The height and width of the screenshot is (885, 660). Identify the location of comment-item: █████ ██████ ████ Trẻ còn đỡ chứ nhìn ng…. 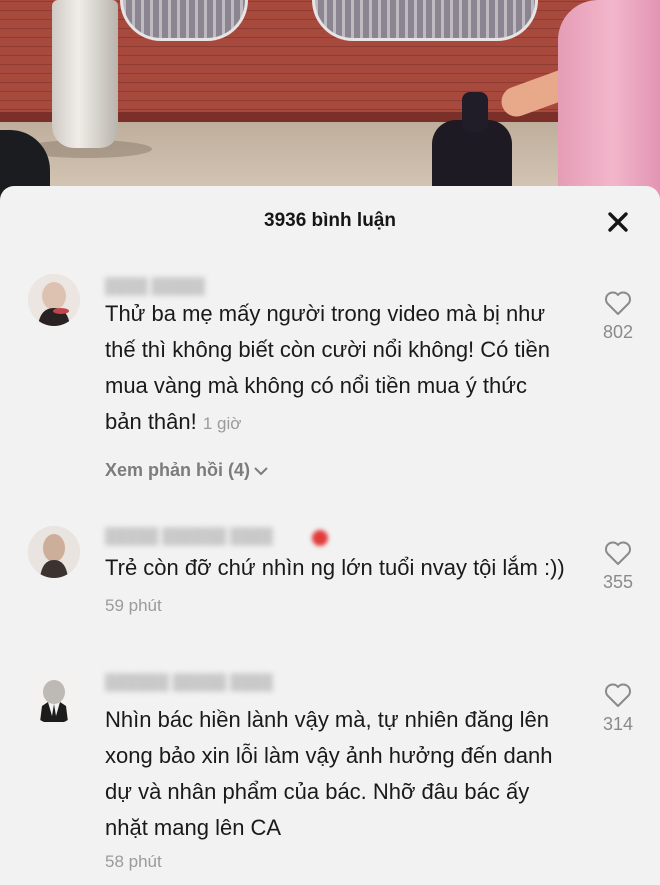
(330, 587).